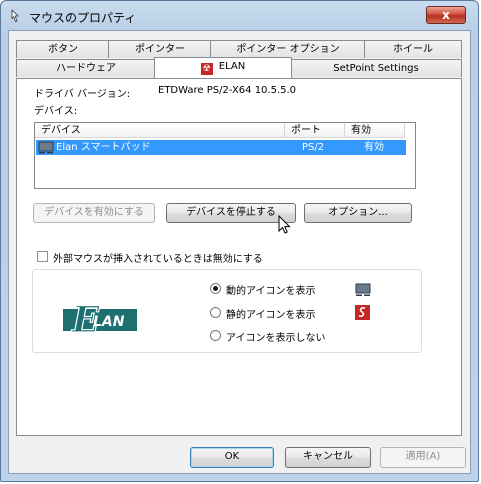 This screenshot has width=481, height=484. I want to click on tab-pointer-options: ポインター オプション, so click(288, 49).